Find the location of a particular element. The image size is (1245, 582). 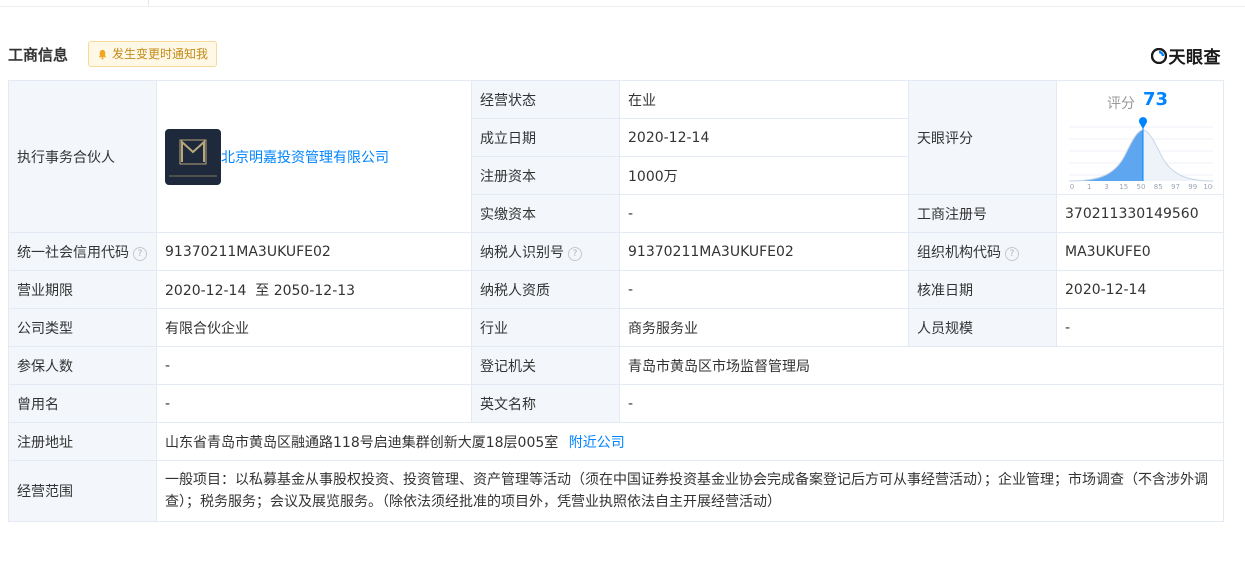

partner-label: 执行事务合伙人 is located at coordinates (82, 156).